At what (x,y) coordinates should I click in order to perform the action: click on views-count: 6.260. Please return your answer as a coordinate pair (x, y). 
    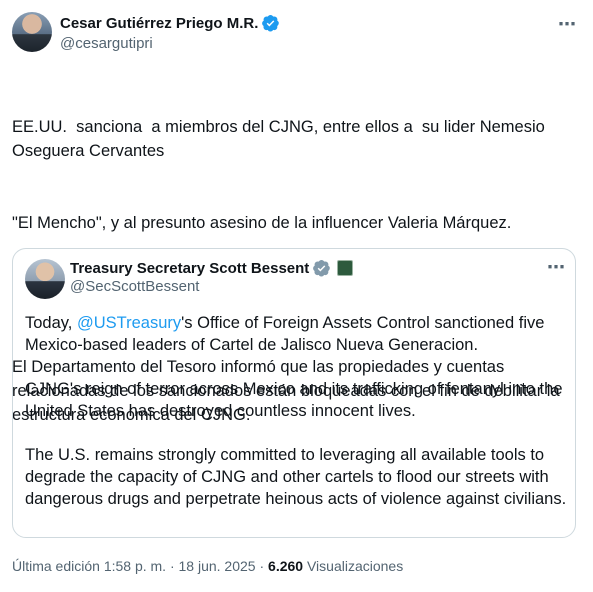
    Looking at the image, I should click on (286, 566).